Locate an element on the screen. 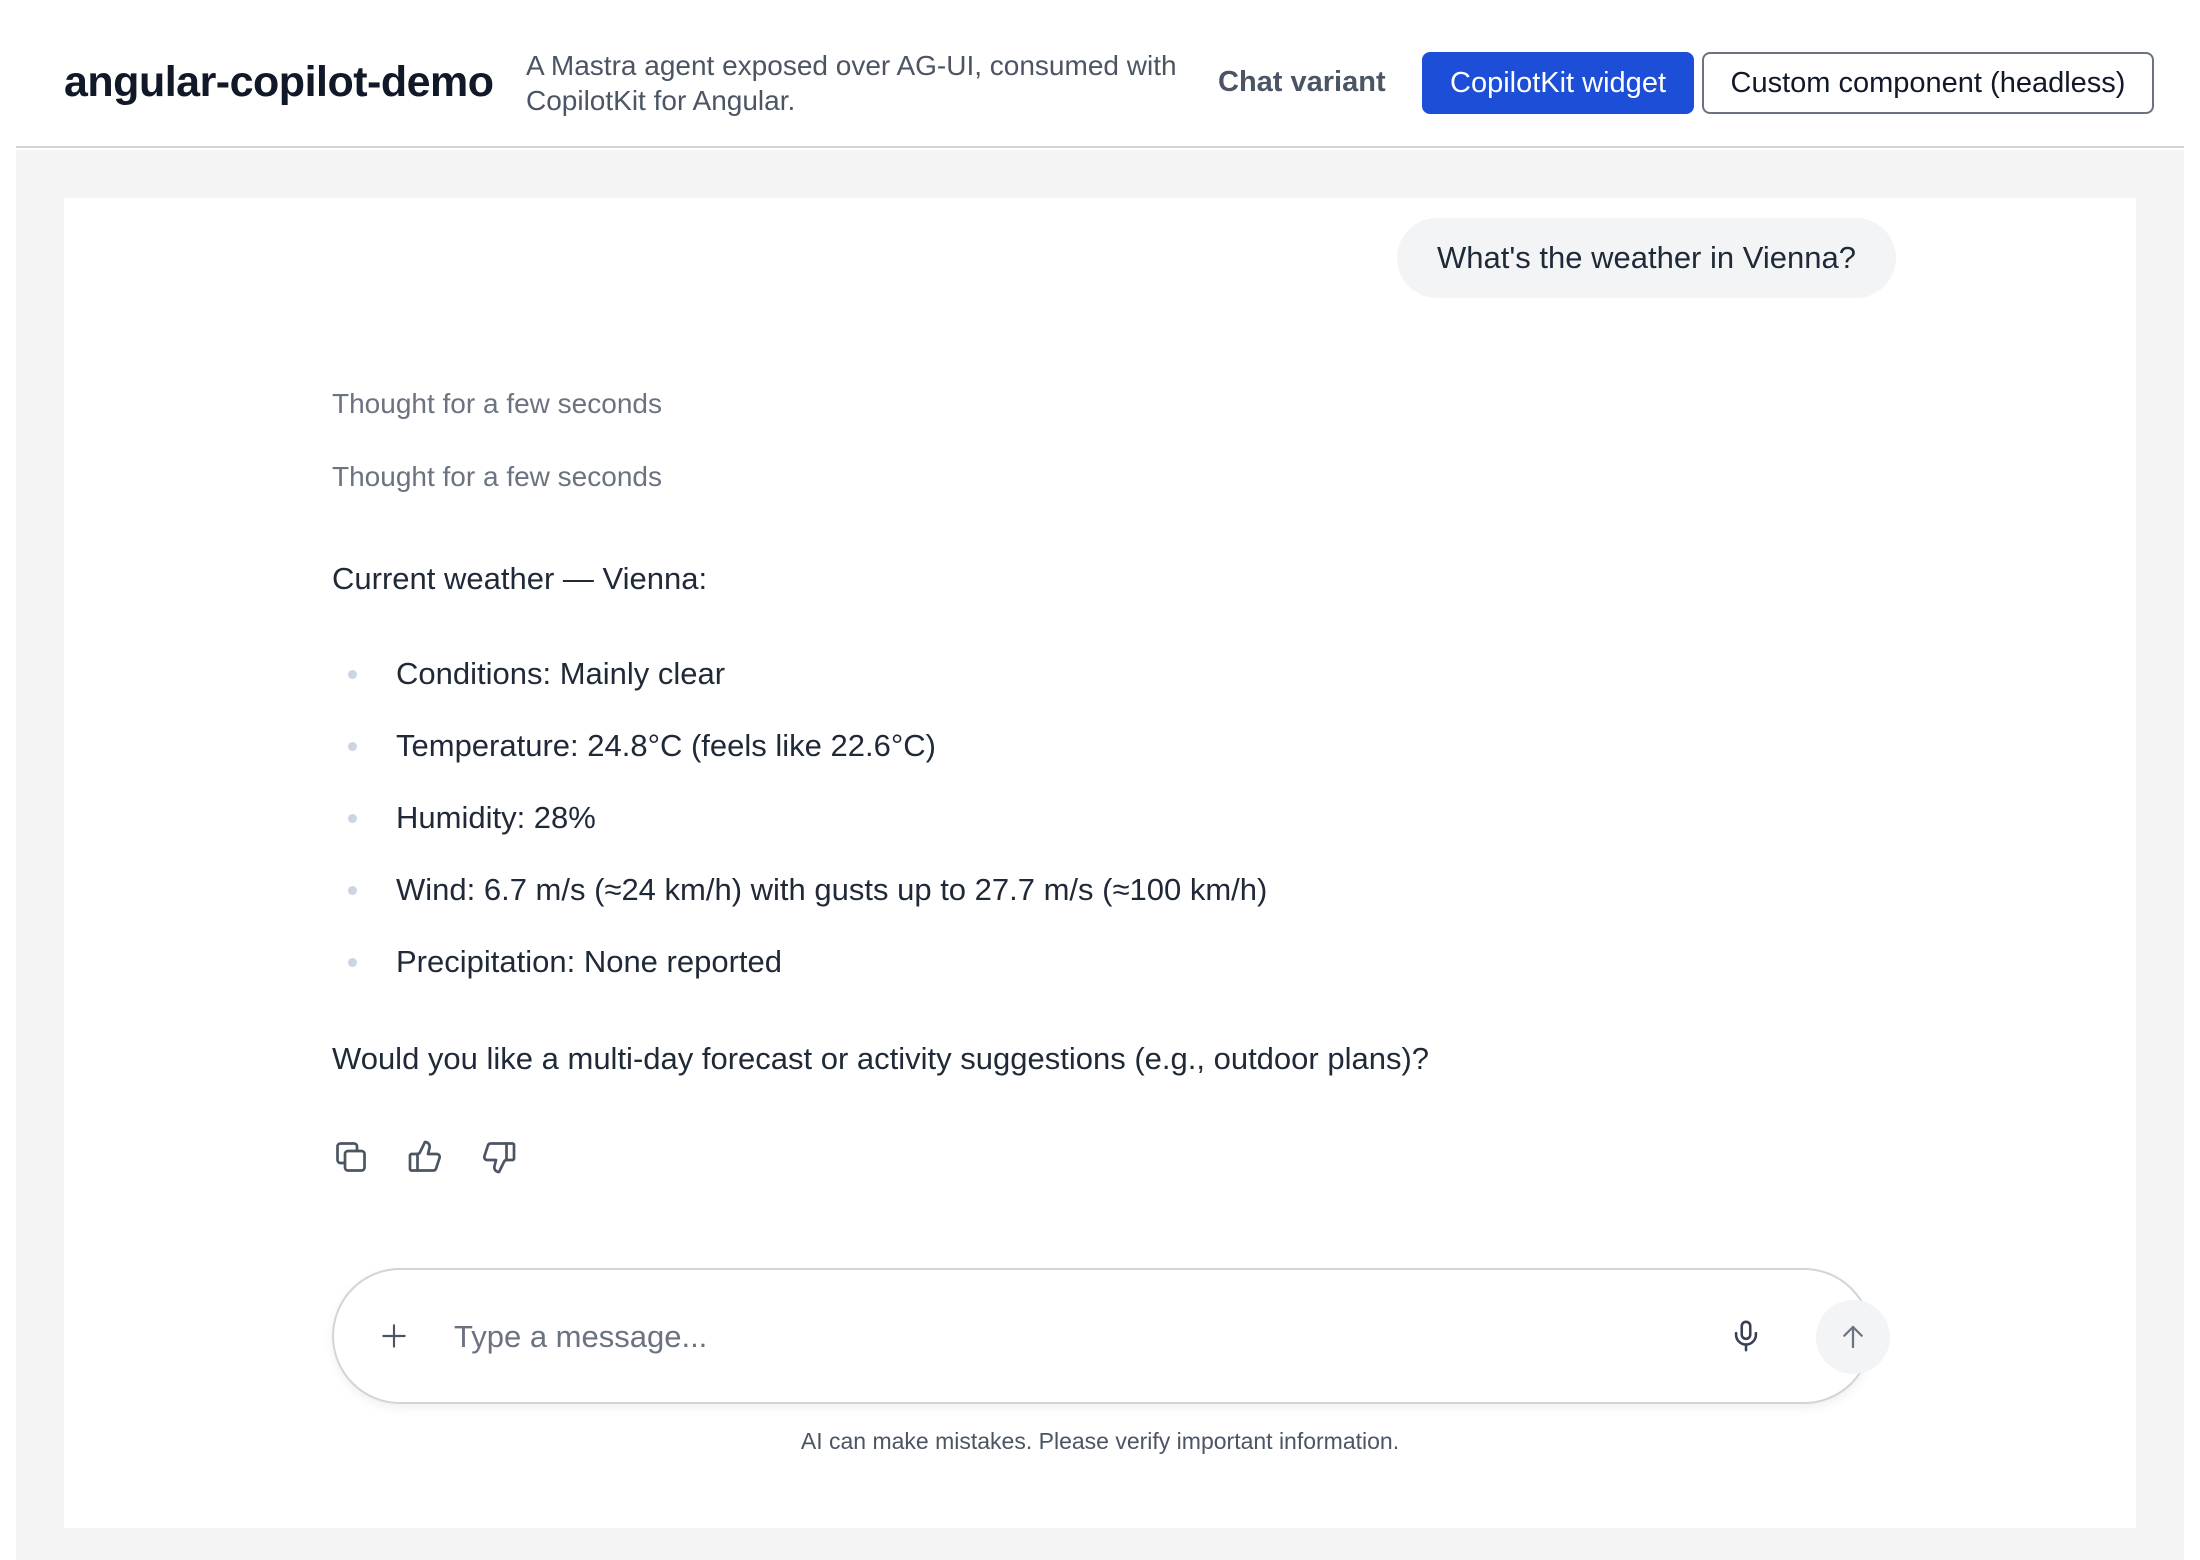 Image resolution: width=2200 pixels, height=1560 pixels. copilotkit-widget-button: CopilotKit widget is located at coordinates (1558, 83).